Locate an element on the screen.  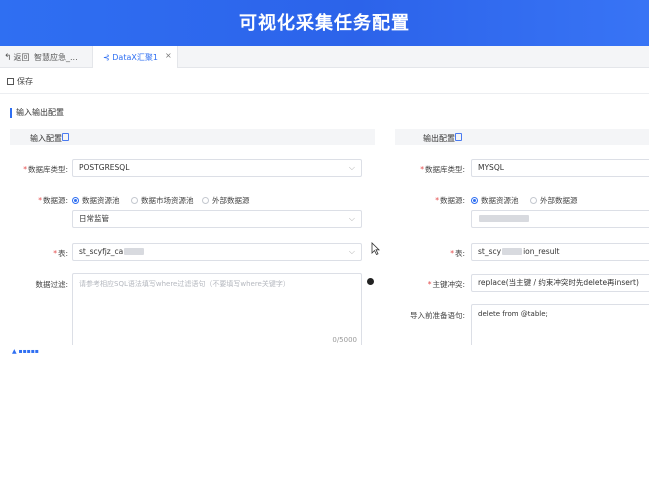
save-icon is located at coordinates (10, 81).